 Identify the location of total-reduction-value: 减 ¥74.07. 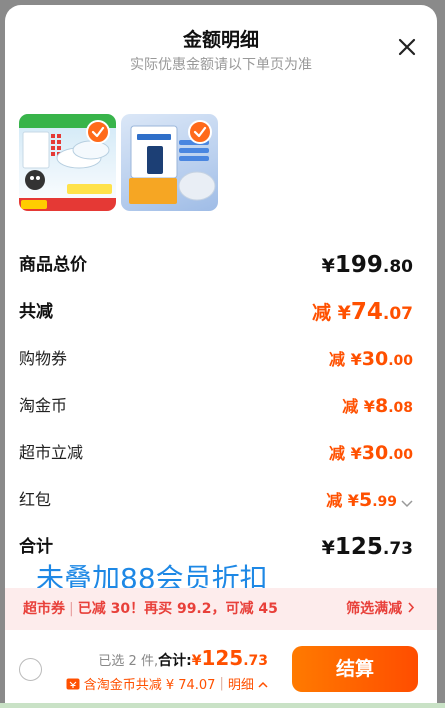
(362, 312).